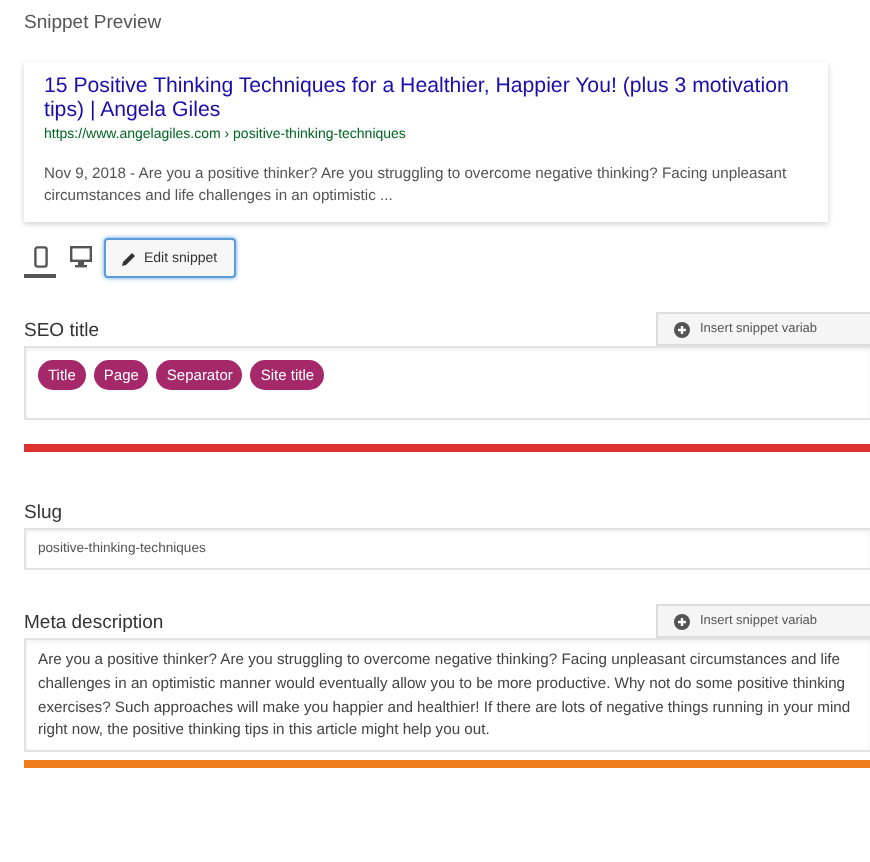 This screenshot has width=870, height=862. Describe the element at coordinates (40, 256) in the screenshot. I see `mobile-icon` at that location.